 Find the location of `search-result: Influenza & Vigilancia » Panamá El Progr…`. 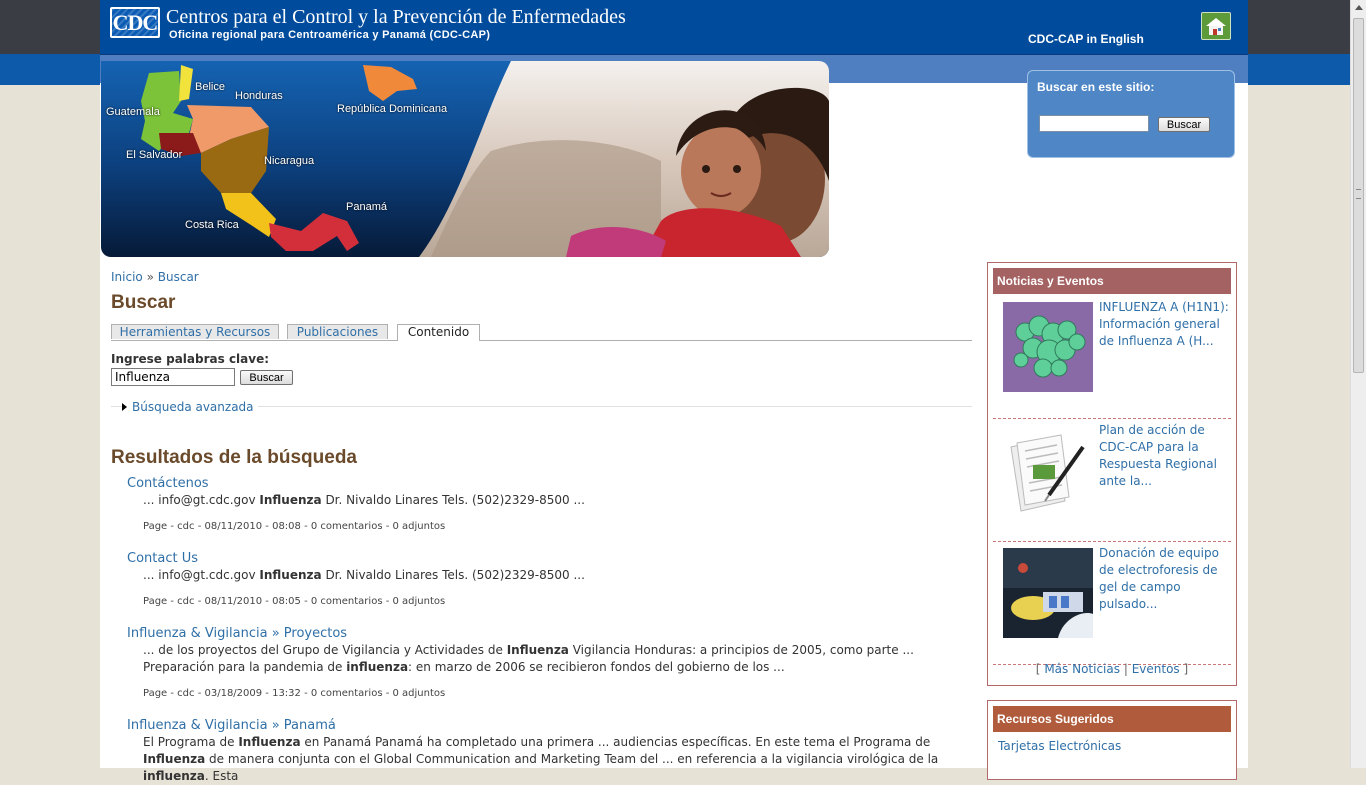

search-result: Influenza & Vigilancia » Panamá El Progr… is located at coordinates (548, 751).